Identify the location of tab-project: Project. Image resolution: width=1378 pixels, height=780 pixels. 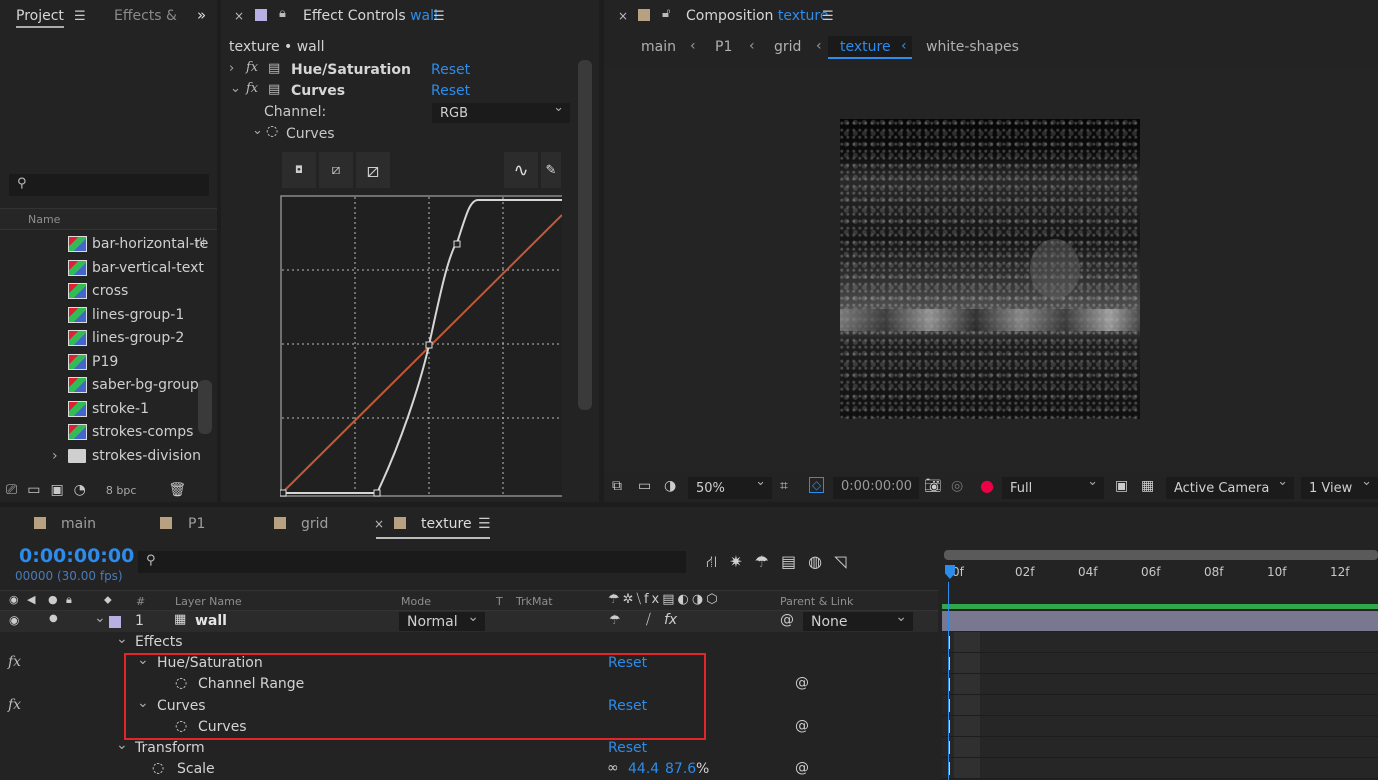
(40, 18).